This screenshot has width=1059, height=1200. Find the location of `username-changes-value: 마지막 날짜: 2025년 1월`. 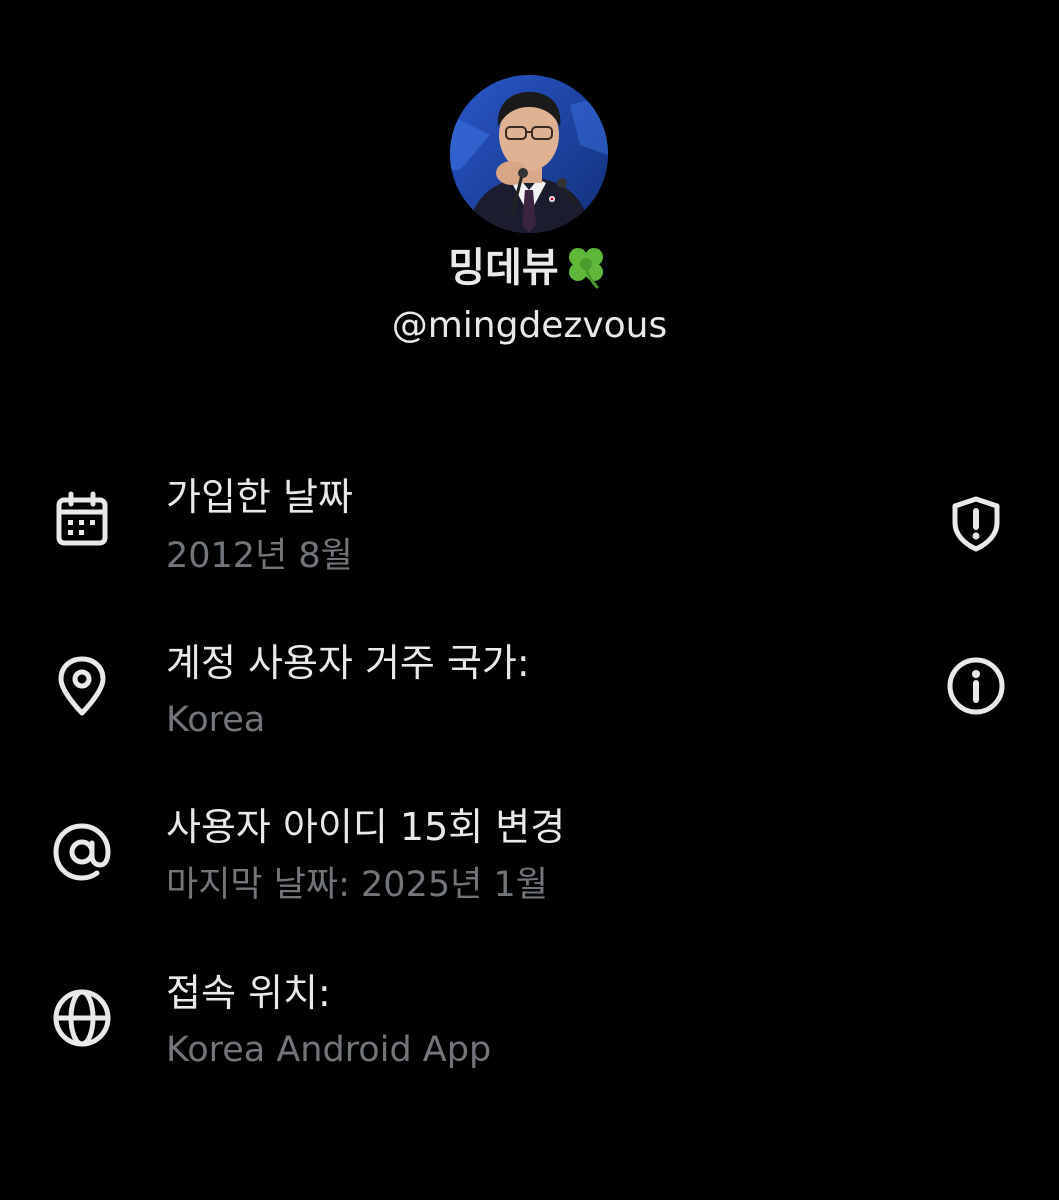

username-changes-value: 마지막 날짜: 2025년 1월 is located at coordinates (357, 885).